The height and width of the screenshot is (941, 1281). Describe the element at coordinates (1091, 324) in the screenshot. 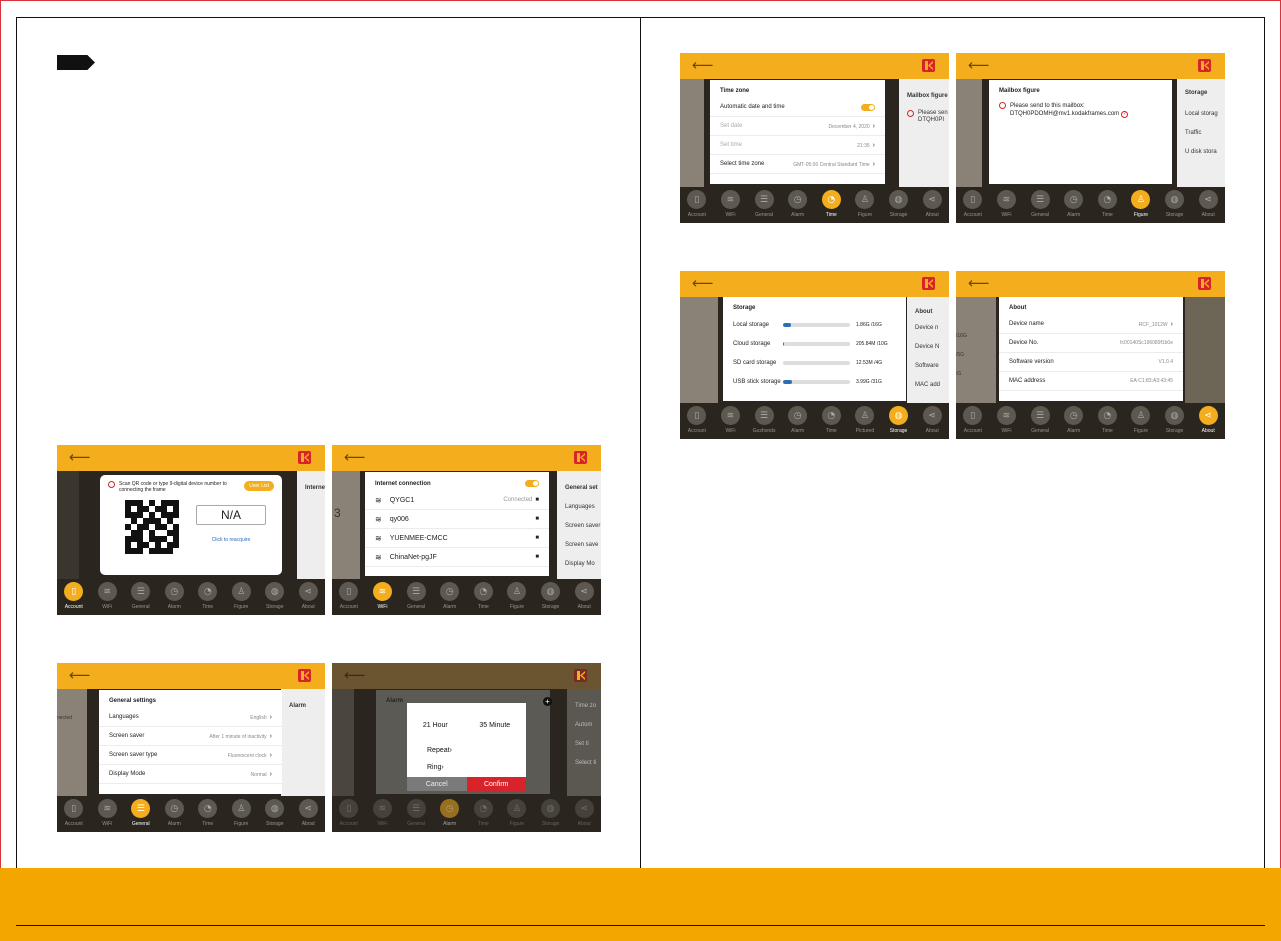

I see `about-row: Device name RCF_1012W ›` at that location.